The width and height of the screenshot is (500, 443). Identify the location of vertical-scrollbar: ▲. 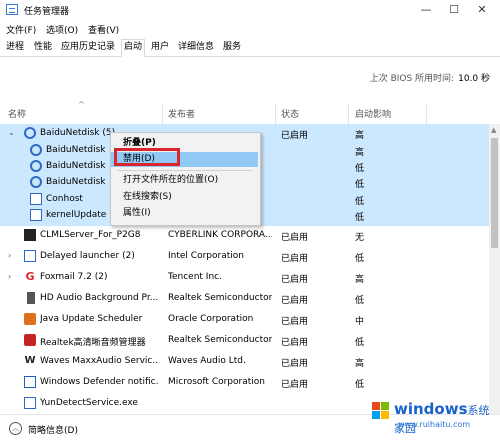
(494, 269).